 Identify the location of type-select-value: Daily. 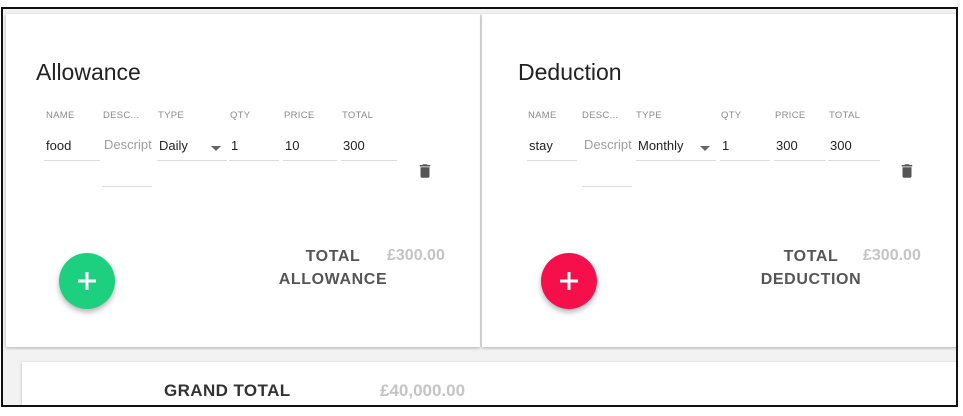
(173, 145).